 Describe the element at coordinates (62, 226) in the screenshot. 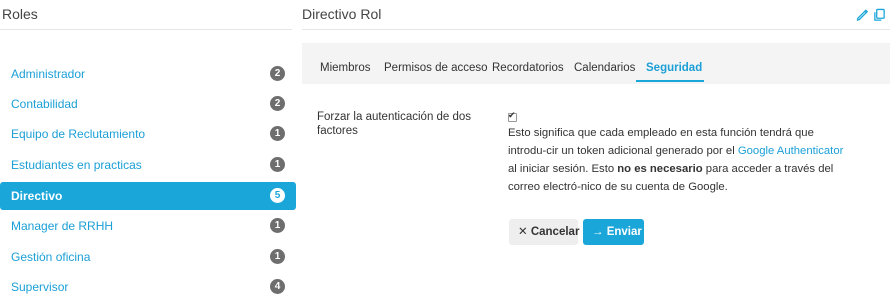

I see `role-label: Manager de RRHH` at that location.